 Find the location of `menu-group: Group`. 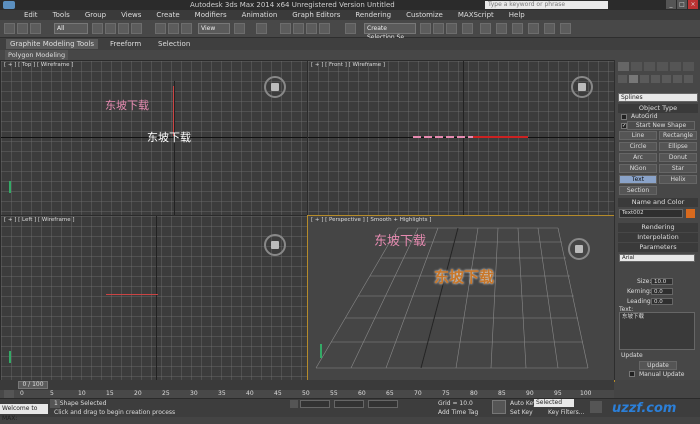

menu-group: Group is located at coordinates (95, 15).